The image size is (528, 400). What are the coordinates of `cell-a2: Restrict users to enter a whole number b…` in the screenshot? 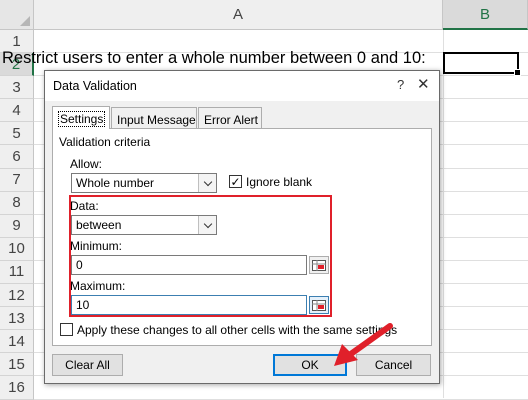 It's located at (214, 58).